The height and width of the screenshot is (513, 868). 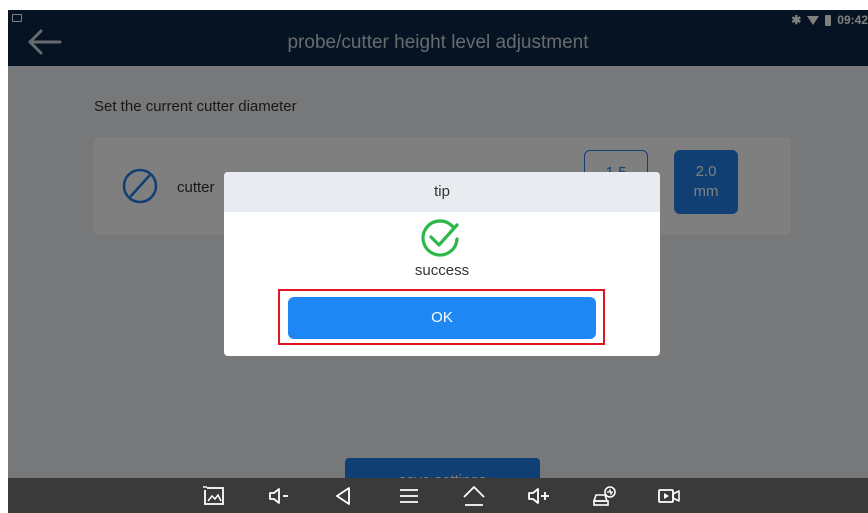 I want to click on dialog-title: tip, so click(x=442, y=191).